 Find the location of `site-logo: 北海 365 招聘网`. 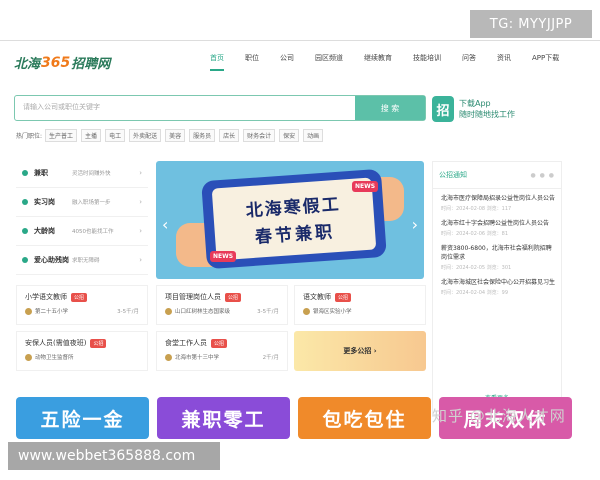

site-logo: 北海 365 招聘网 is located at coordinates (62, 63).